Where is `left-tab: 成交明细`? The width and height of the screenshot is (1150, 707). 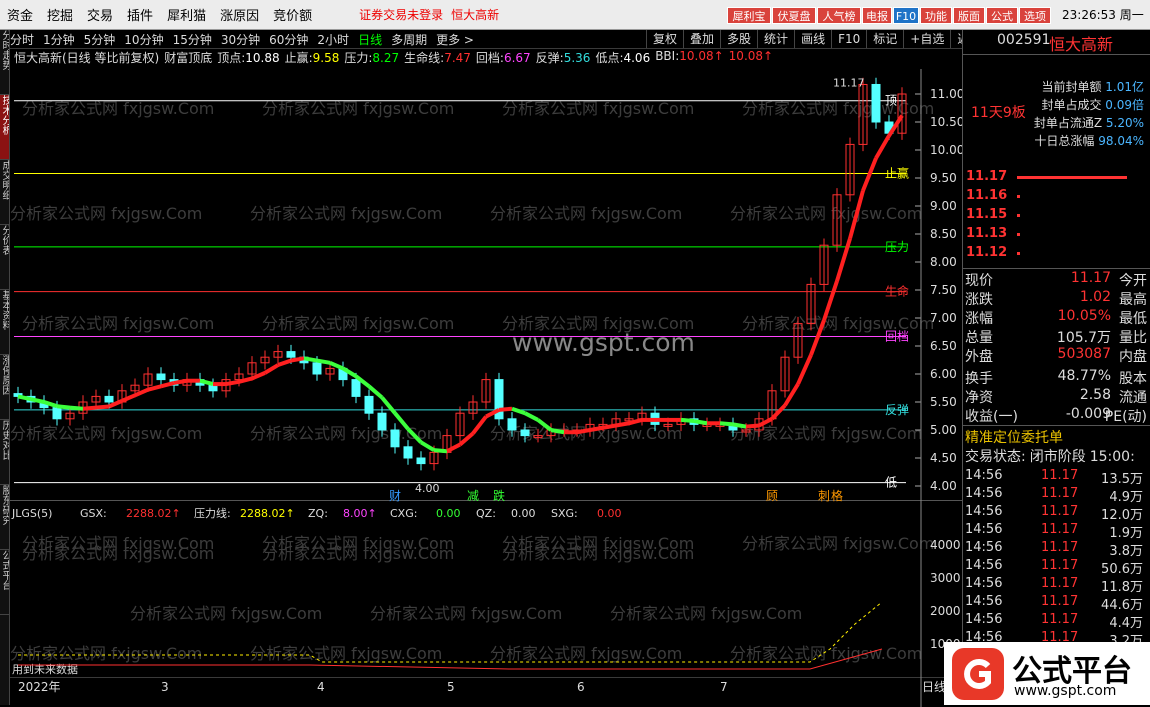 left-tab: 成交明细 is located at coordinates (4, 192).